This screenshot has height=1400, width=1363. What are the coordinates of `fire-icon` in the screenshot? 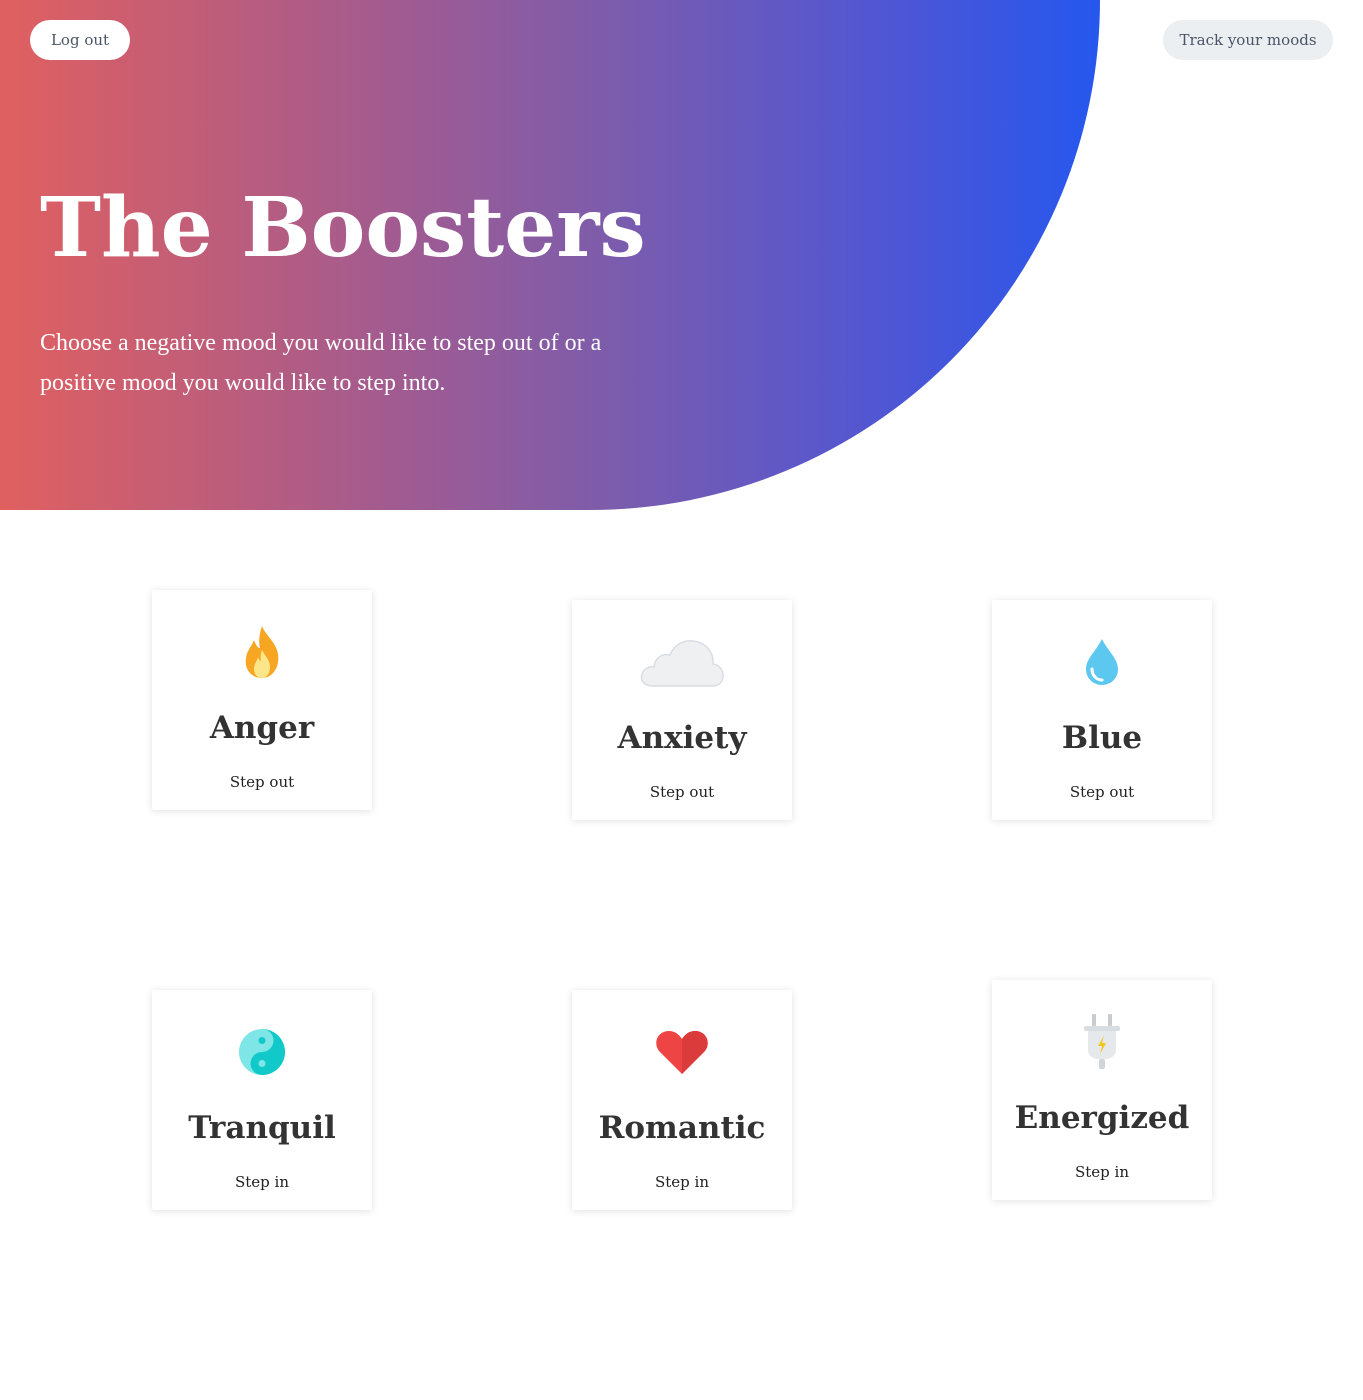 It's located at (262, 652).